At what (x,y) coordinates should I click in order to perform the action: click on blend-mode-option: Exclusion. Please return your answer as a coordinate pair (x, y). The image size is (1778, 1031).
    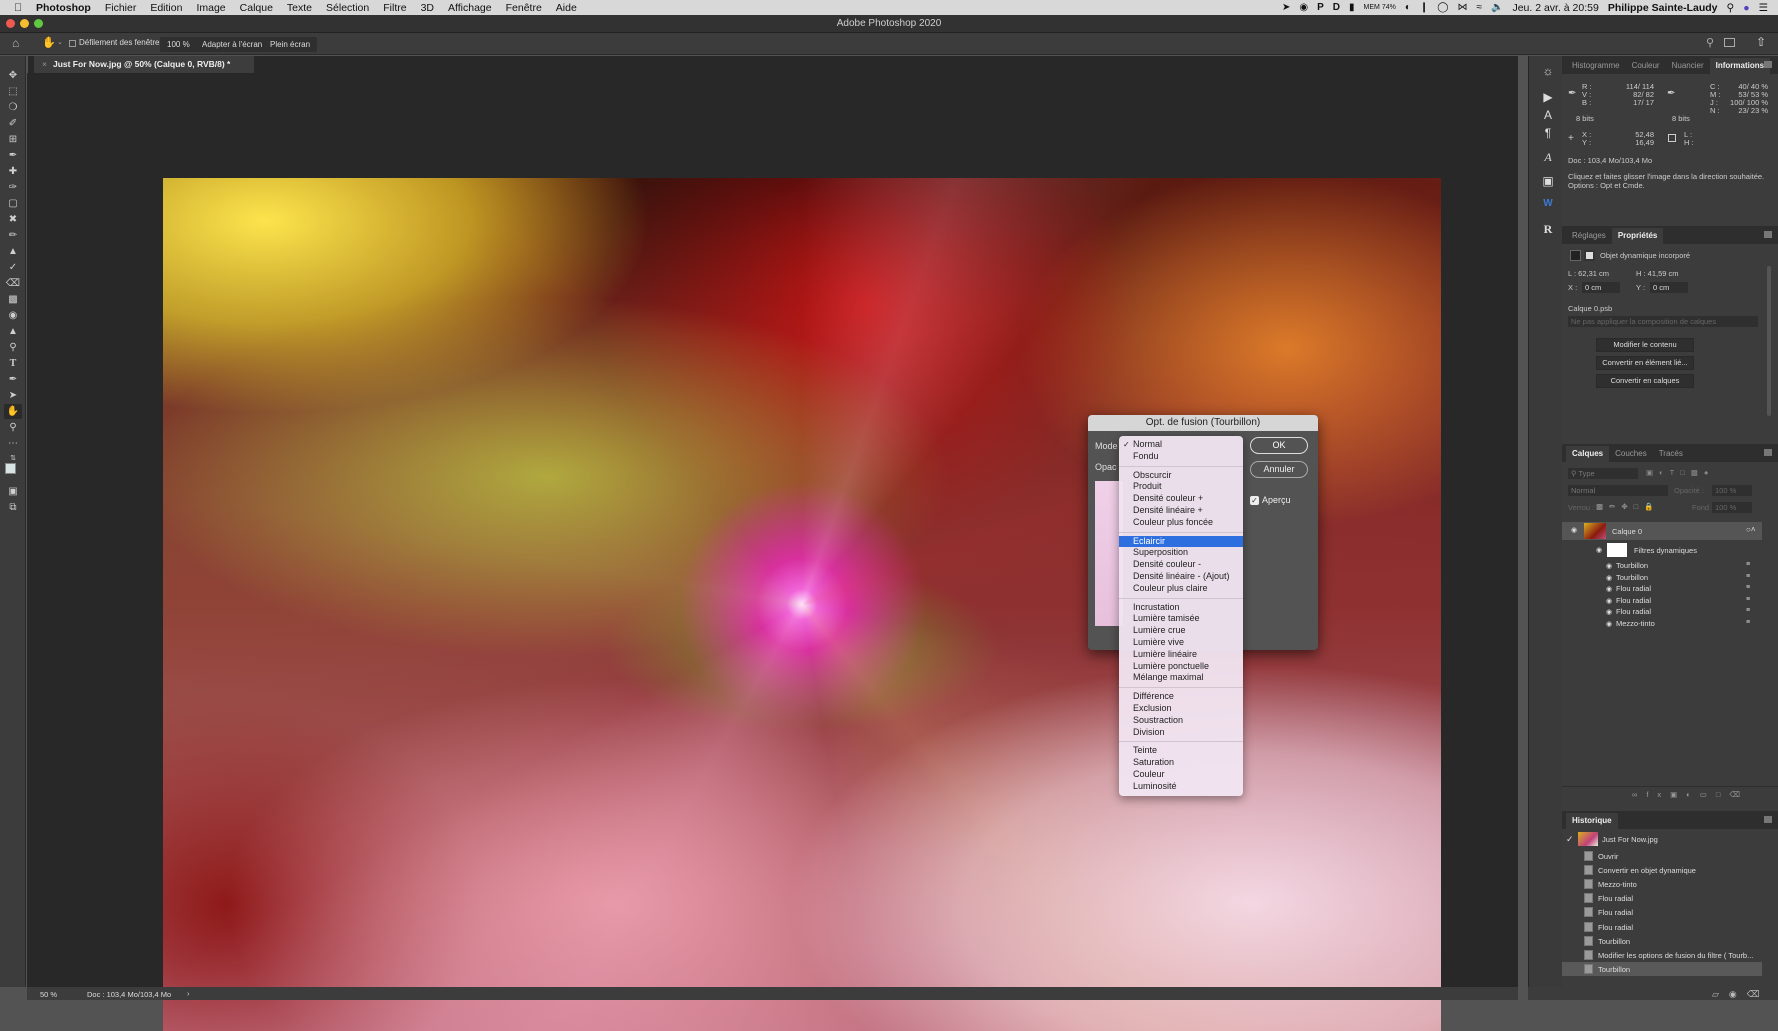
    Looking at the image, I should click on (1181, 709).